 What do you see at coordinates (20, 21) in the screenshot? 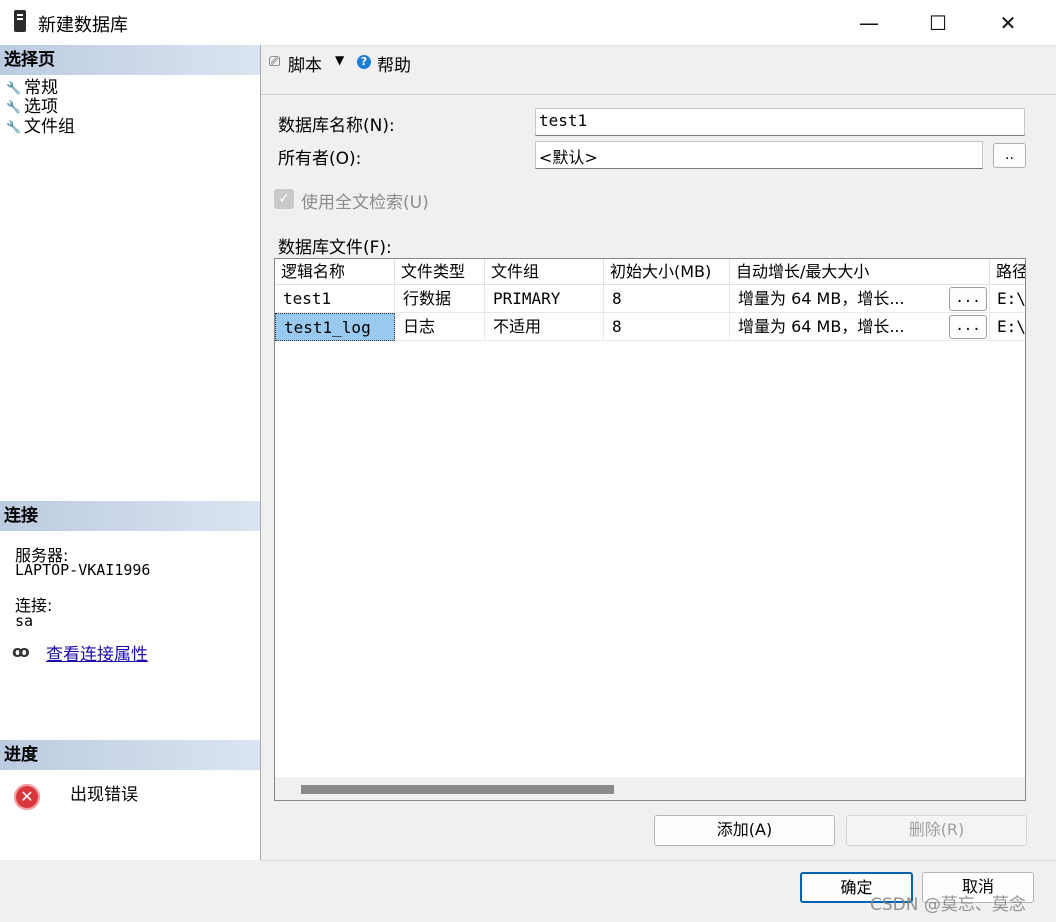
I see `server-icon` at bounding box center [20, 21].